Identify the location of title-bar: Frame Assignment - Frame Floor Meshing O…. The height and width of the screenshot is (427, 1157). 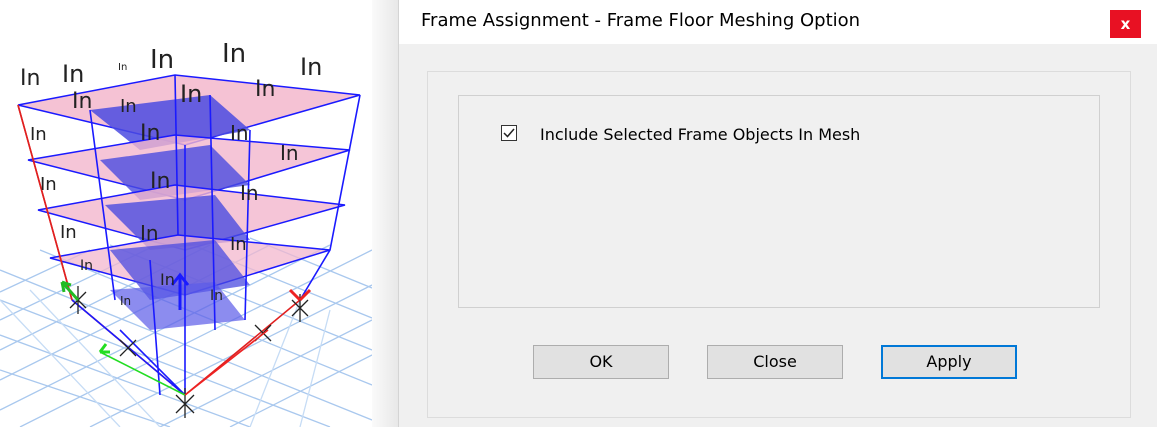
(778, 22).